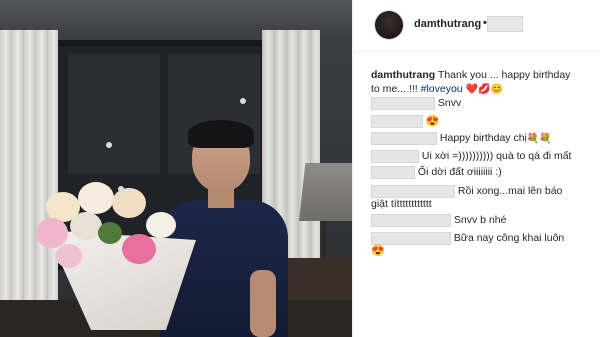  What do you see at coordinates (449, 103) in the screenshot?
I see `comment-text: Snvv` at bounding box center [449, 103].